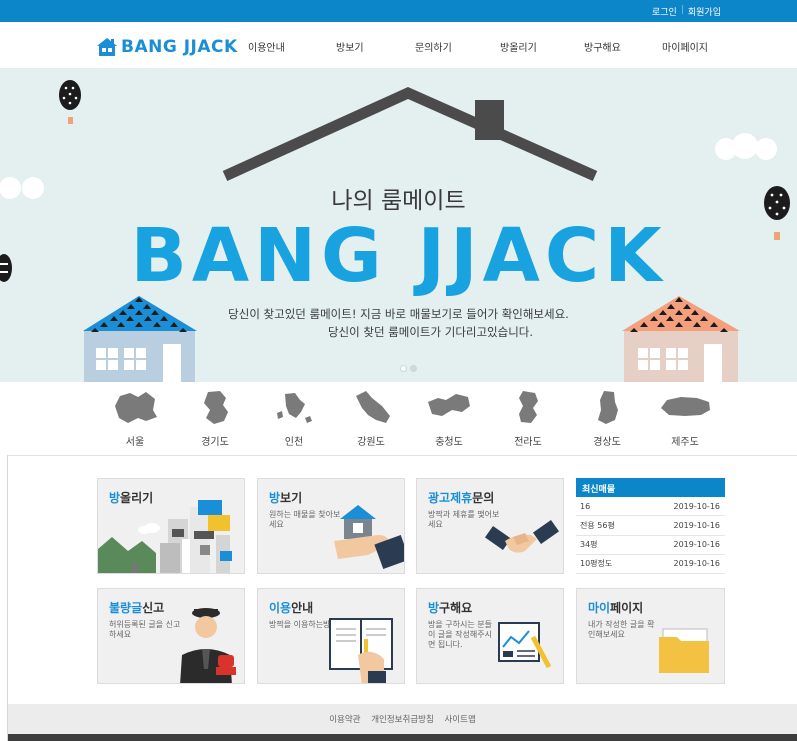 The width and height of the screenshot is (797, 741). Describe the element at coordinates (449, 405) in the screenshot. I see `chungcheong-map-icon` at that location.